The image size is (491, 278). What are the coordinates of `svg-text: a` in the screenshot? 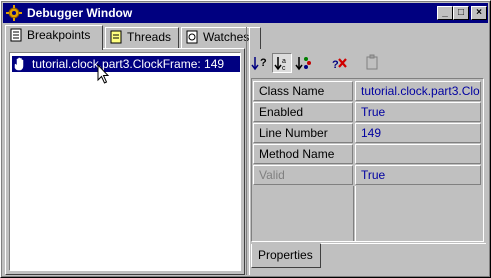 It's located at (284, 61).